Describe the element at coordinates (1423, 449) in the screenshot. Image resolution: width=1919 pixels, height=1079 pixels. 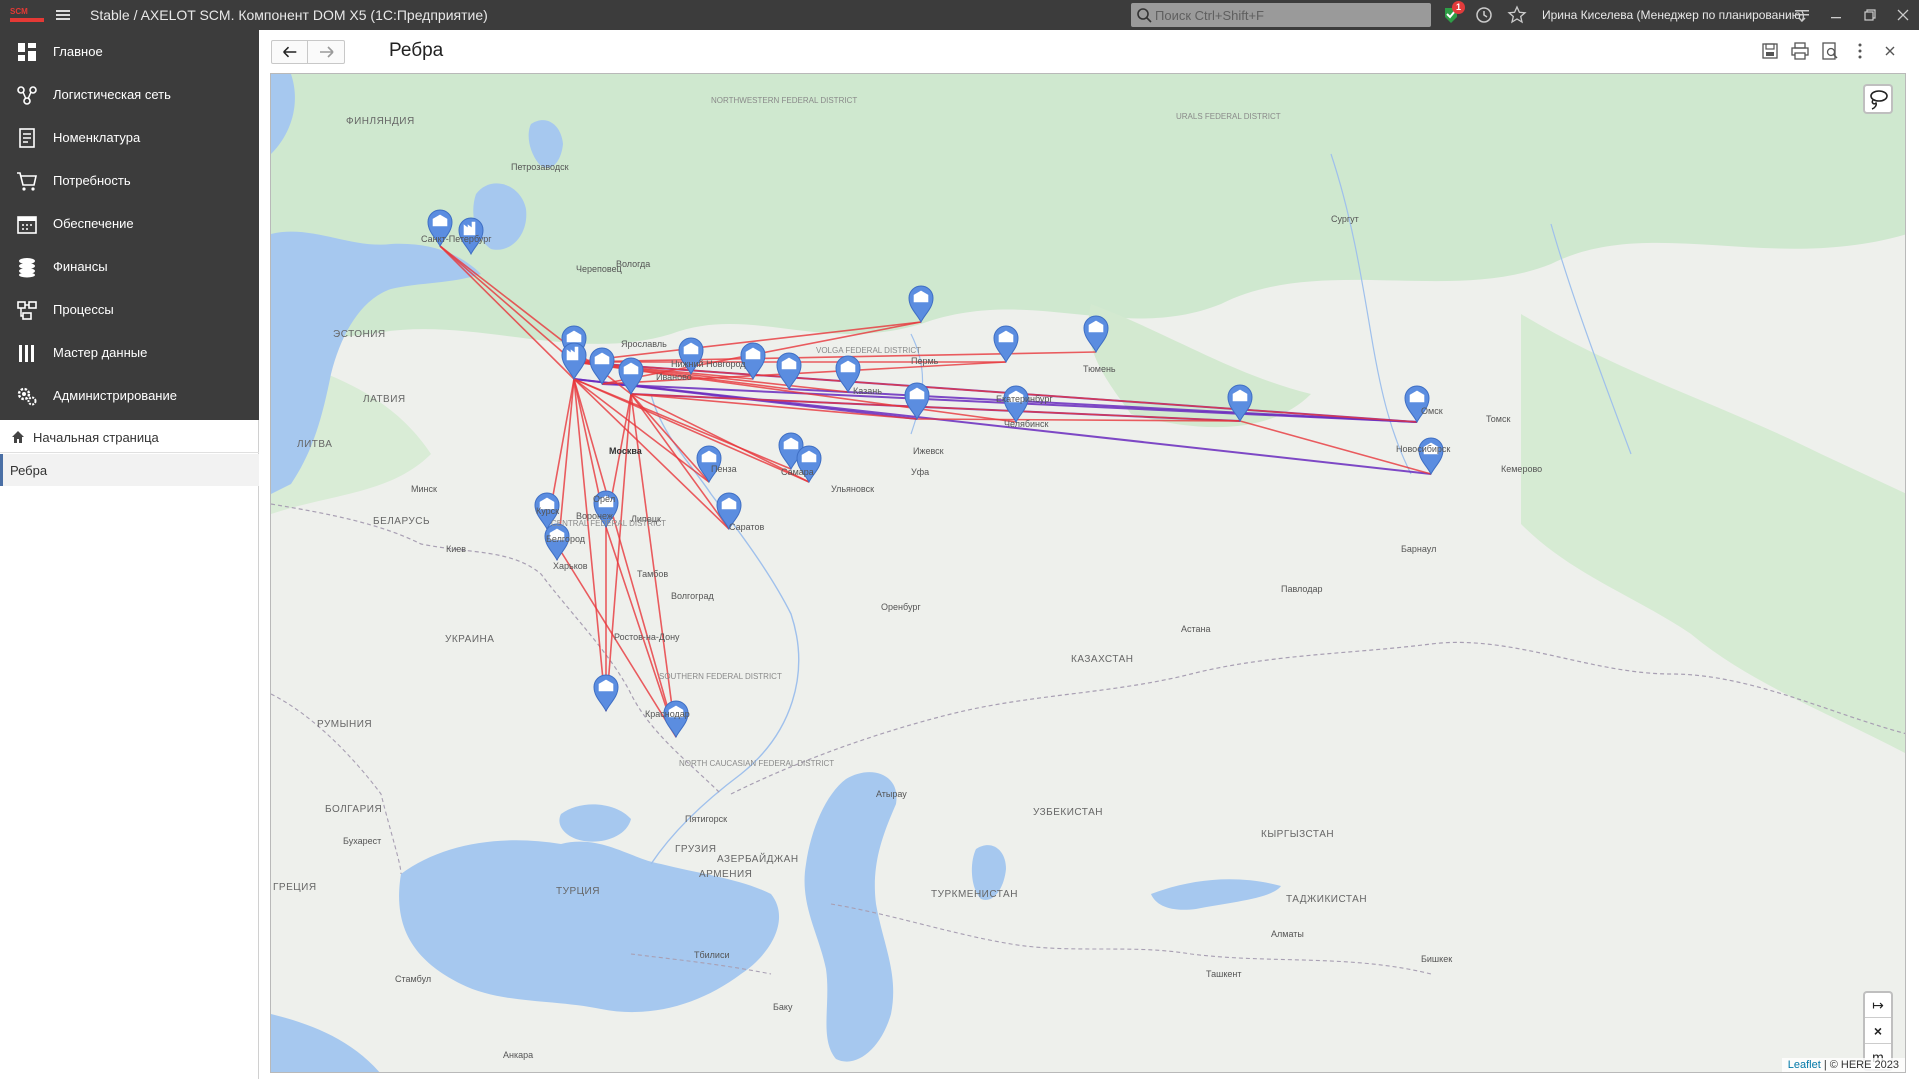
I see `map-city-label: Новосибирск` at that location.